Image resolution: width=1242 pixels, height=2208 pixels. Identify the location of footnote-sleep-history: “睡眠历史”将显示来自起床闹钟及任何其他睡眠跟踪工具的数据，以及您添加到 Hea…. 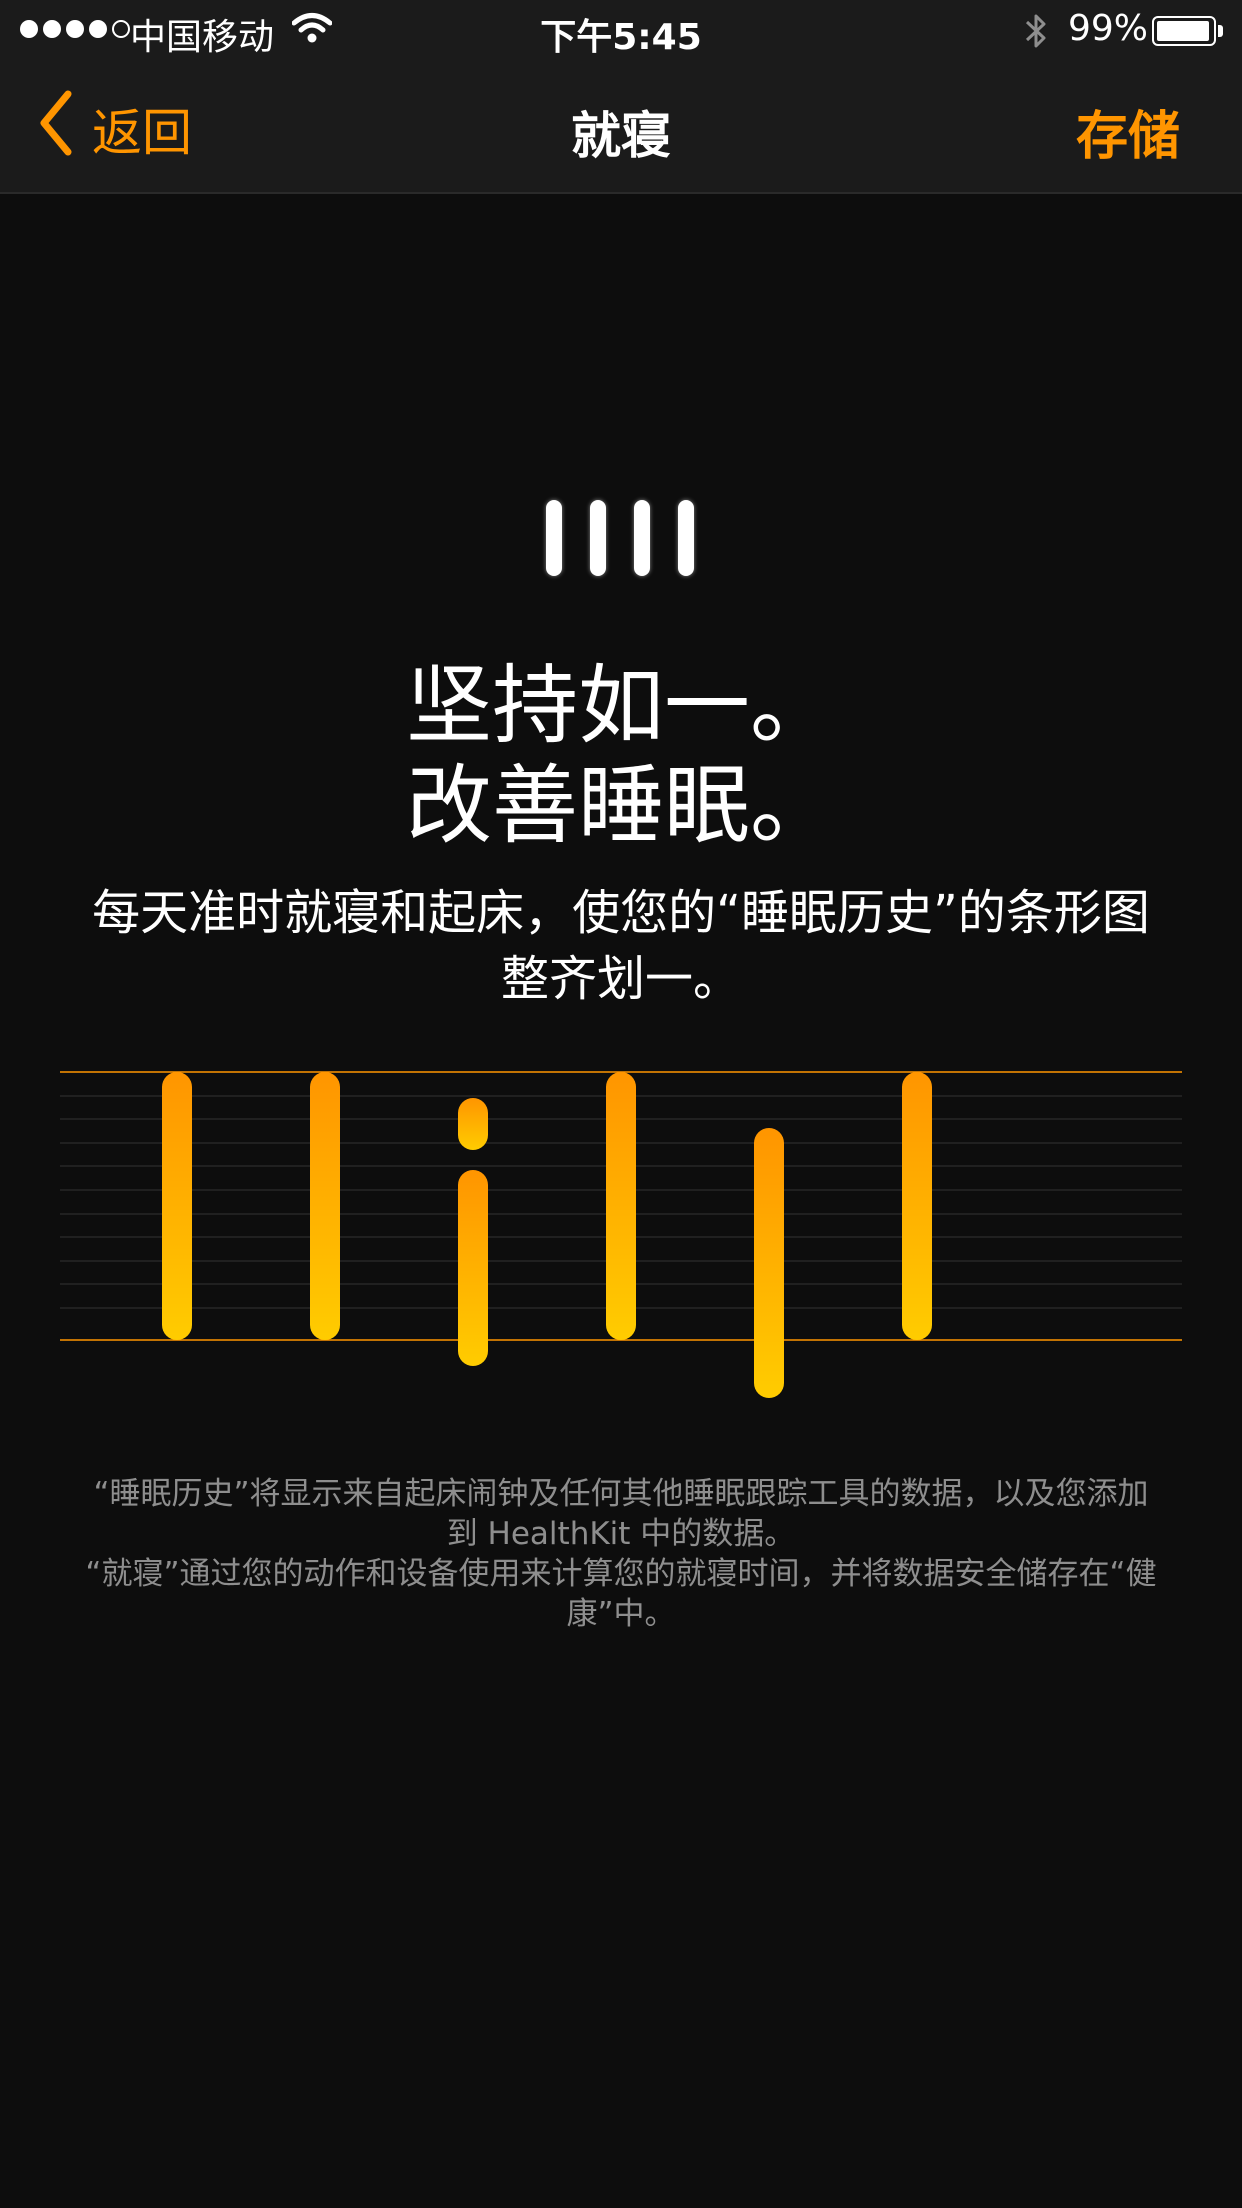
(621, 1514).